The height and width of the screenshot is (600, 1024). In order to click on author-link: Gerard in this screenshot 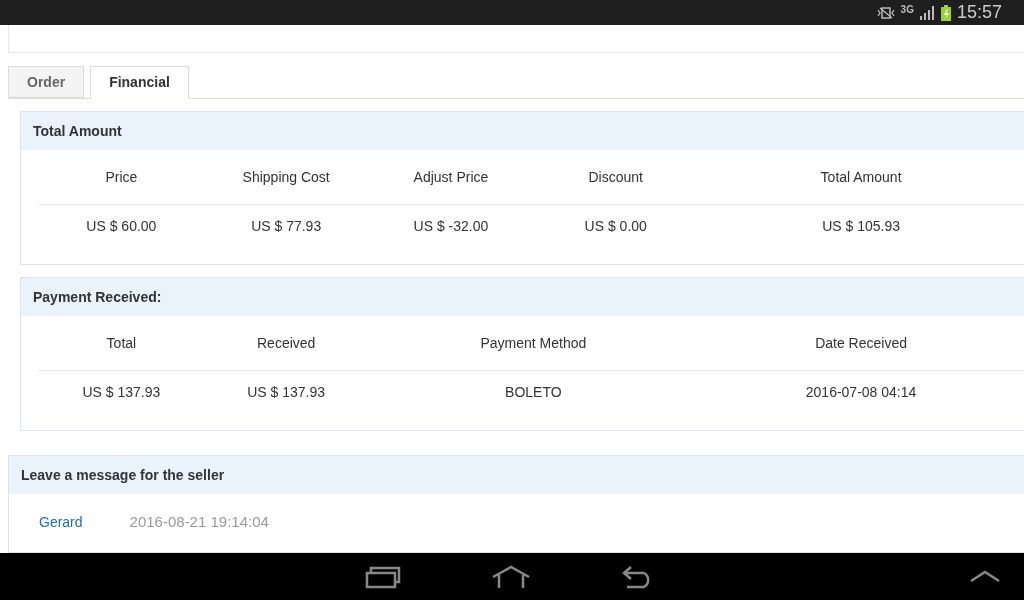, I will do `click(61, 522)`.